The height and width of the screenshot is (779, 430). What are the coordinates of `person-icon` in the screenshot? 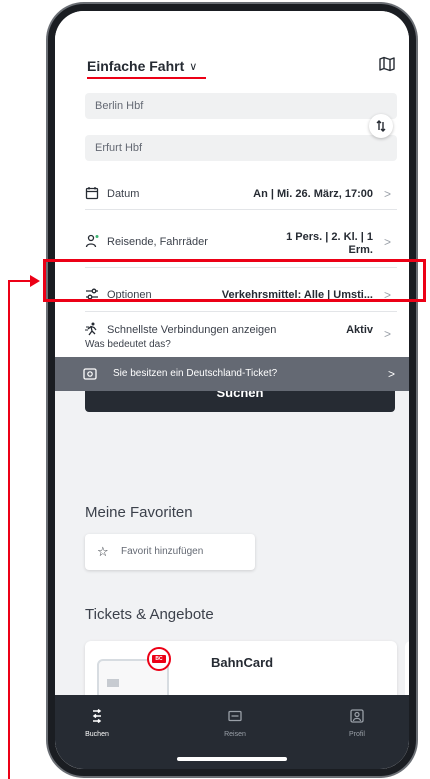 It's located at (92, 241).